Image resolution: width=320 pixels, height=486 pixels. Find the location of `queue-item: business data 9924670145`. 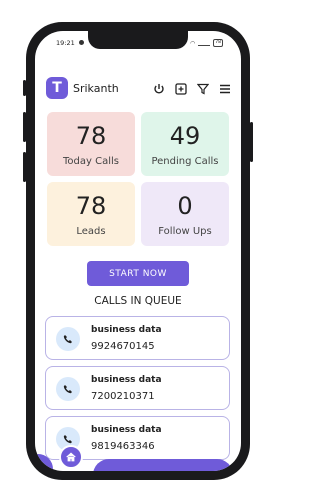

queue-item: business data 9924670145 is located at coordinates (137, 338).